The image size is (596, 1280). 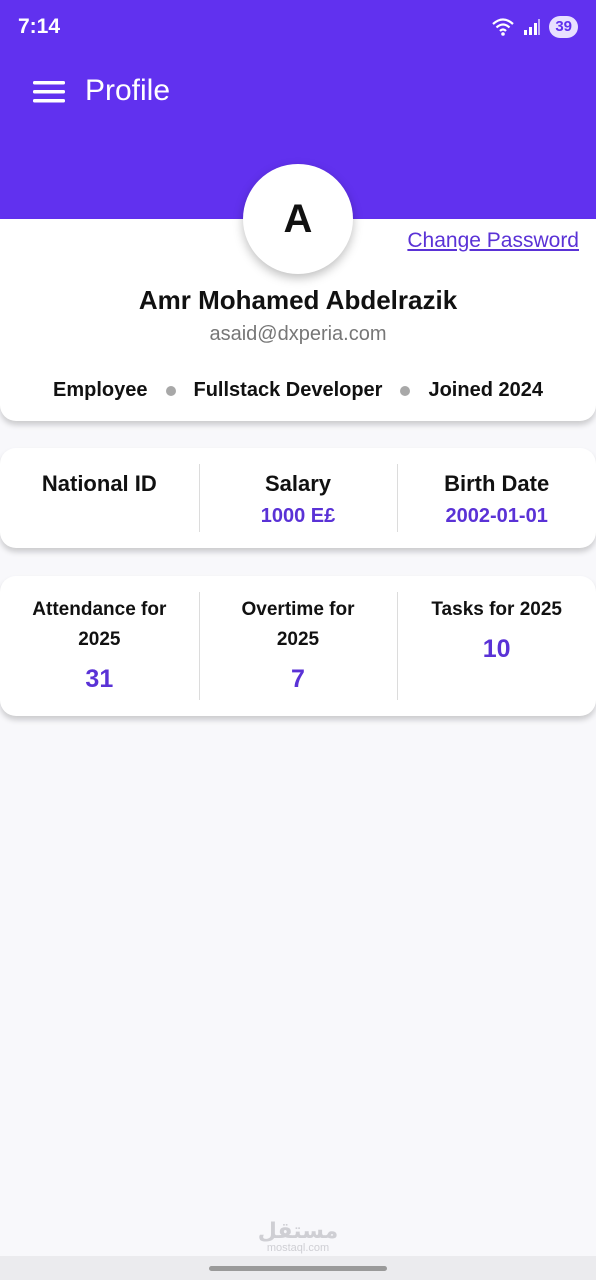 What do you see at coordinates (503, 27) in the screenshot?
I see `wifi-icon` at bounding box center [503, 27].